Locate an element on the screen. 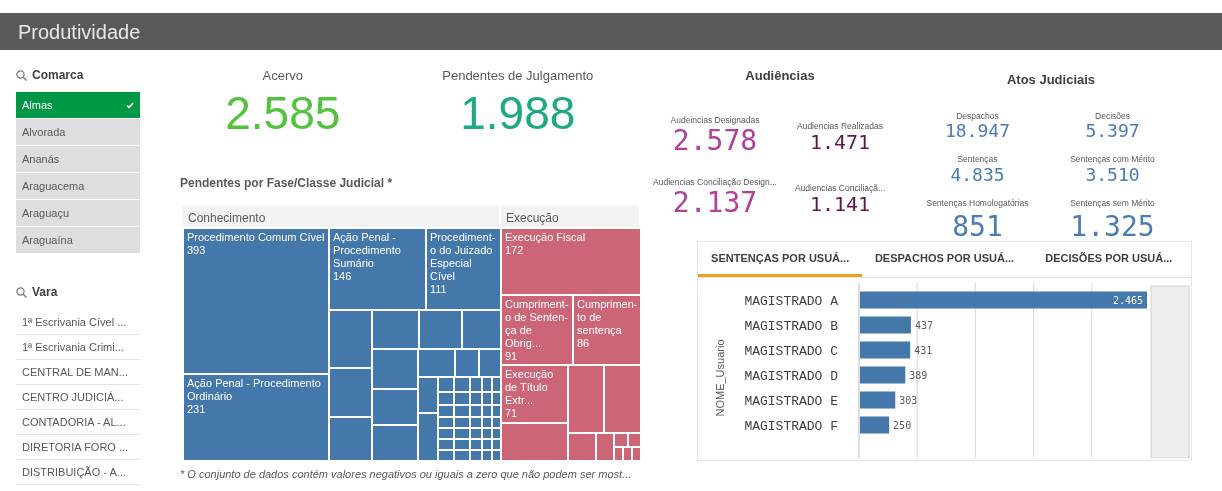 This screenshot has width=1222, height=491. treemap-tile: Execução de Título Extr... 71 is located at coordinates (534, 393).